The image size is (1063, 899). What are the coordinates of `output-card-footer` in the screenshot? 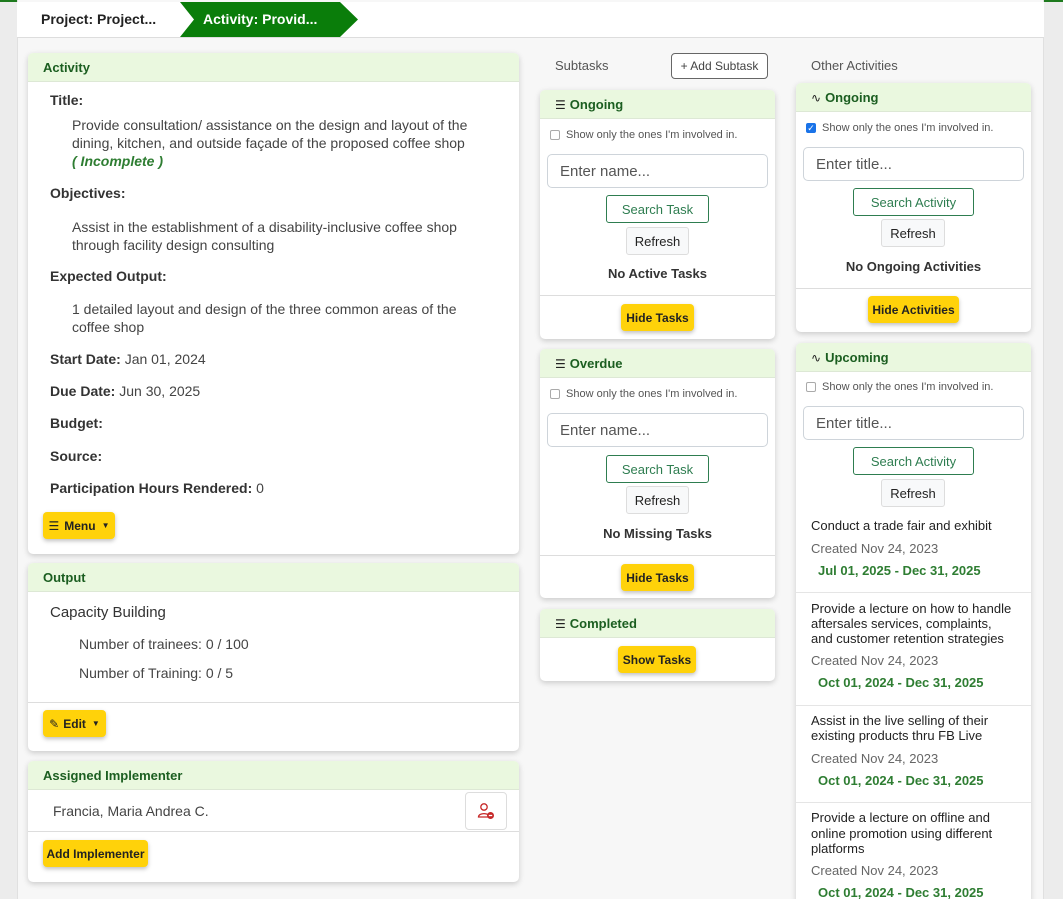 It's located at (273, 702).